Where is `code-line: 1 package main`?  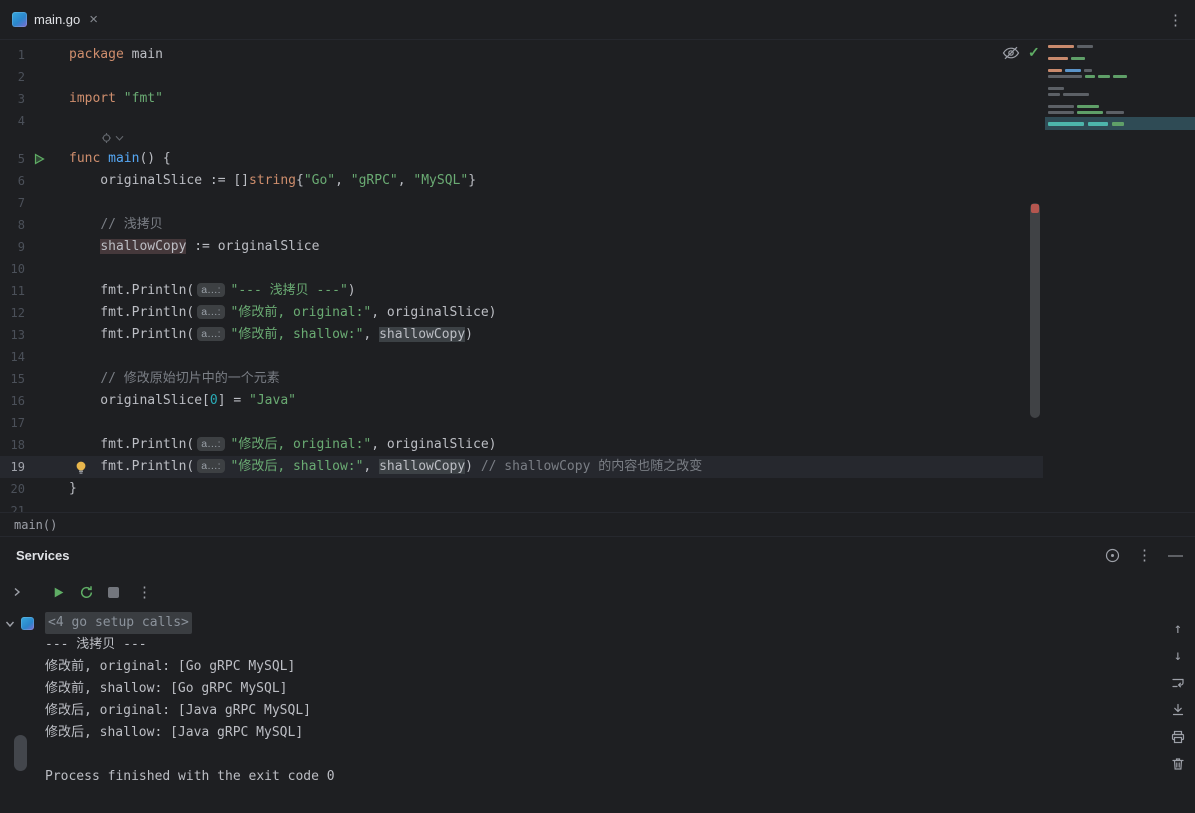 code-line: 1 package main is located at coordinates (521, 55).